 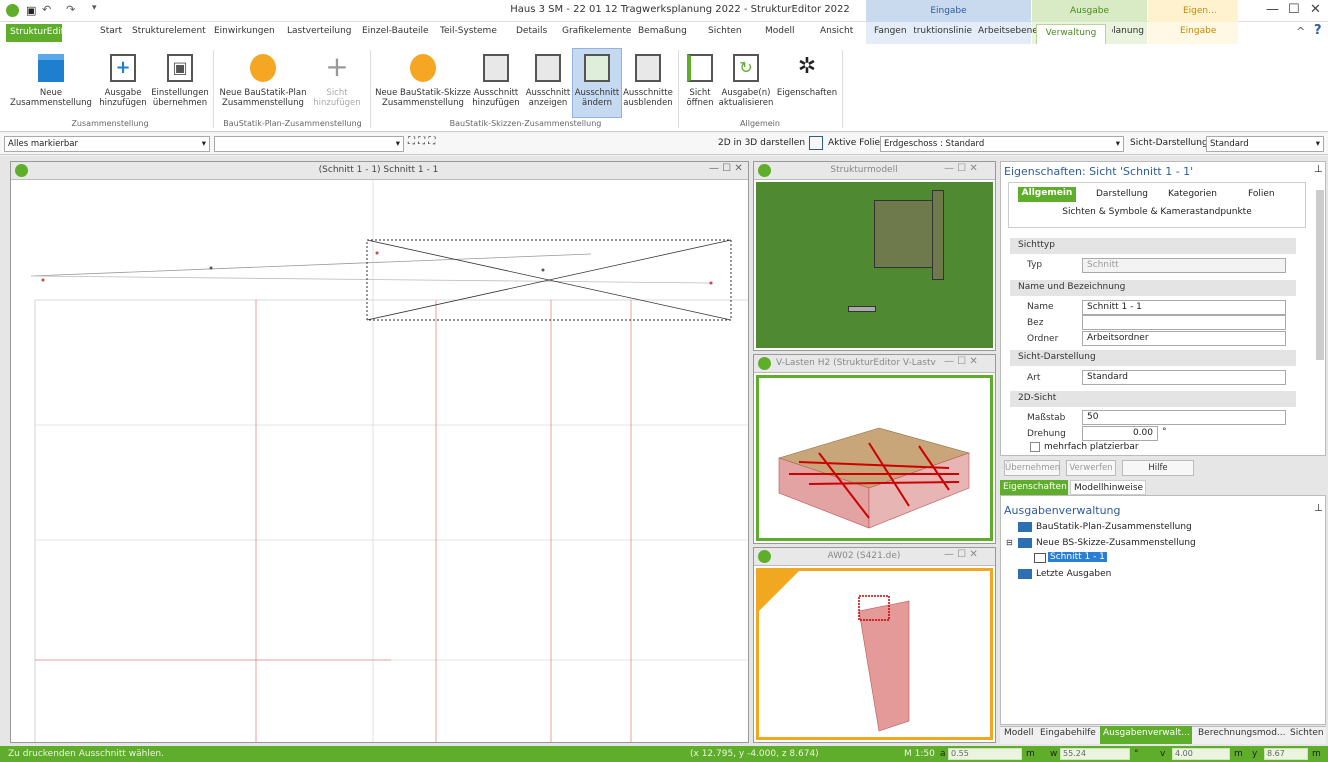 I want to click on tab-allgemein: Allgemein, so click(x=1047, y=194).